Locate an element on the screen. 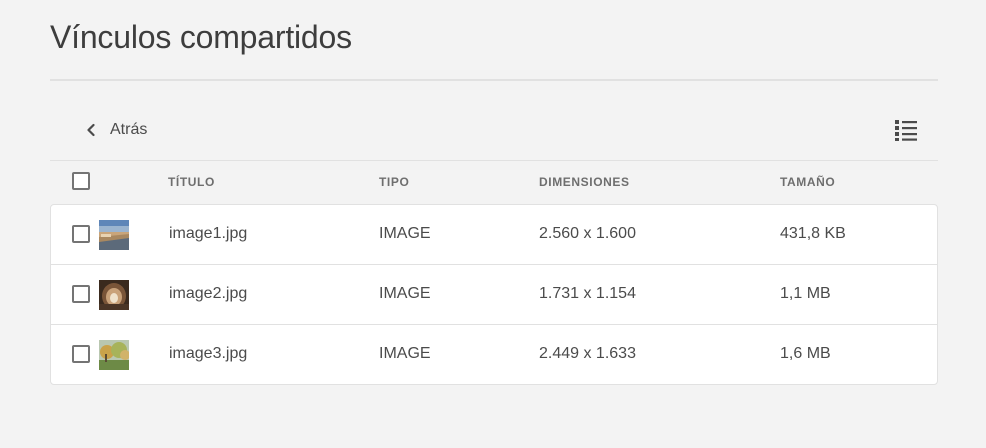 Image resolution: width=986 pixels, height=448 pixels. file-name: image2.jpg is located at coordinates (208, 294).